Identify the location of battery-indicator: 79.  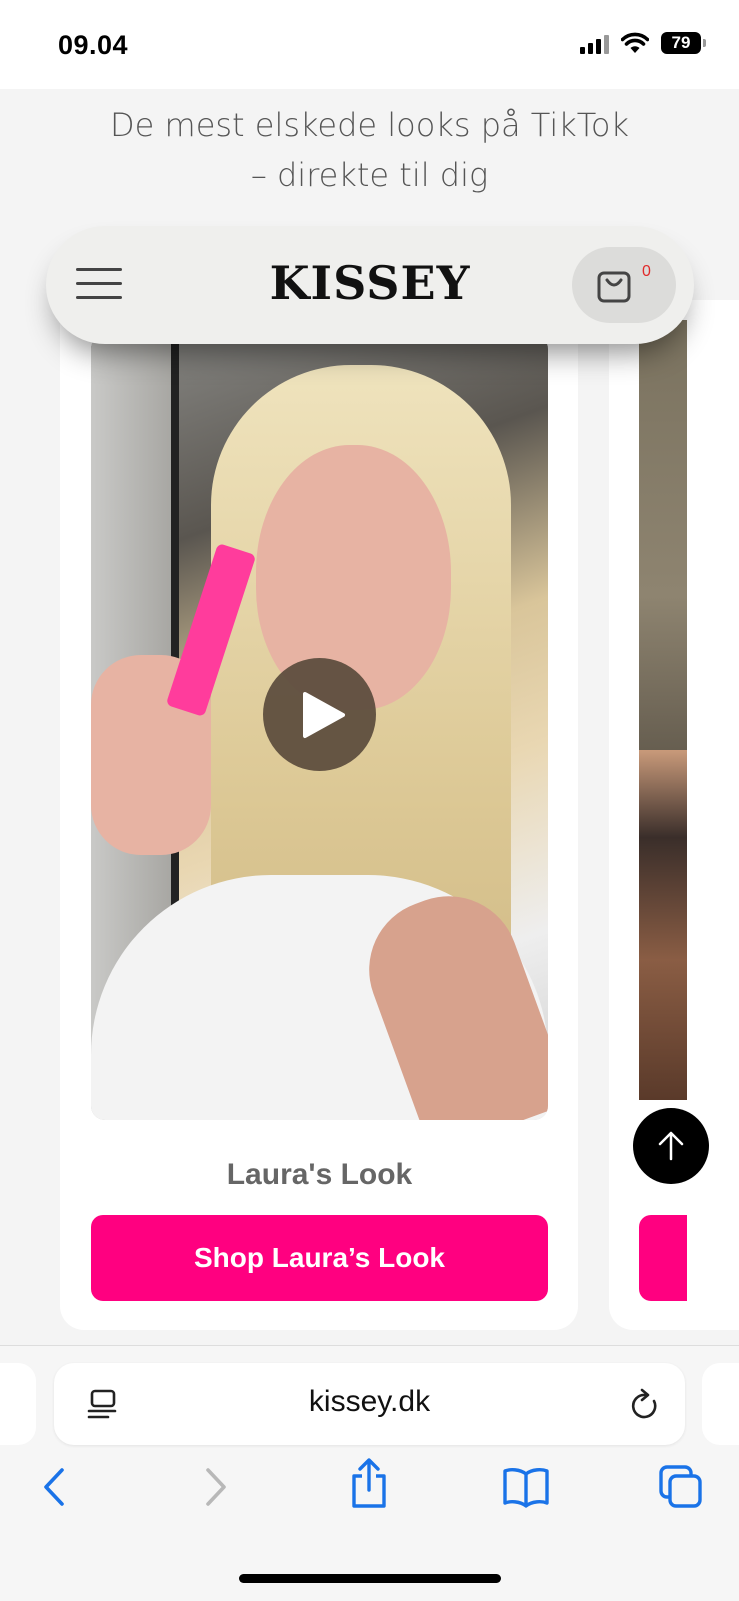
(683, 43).